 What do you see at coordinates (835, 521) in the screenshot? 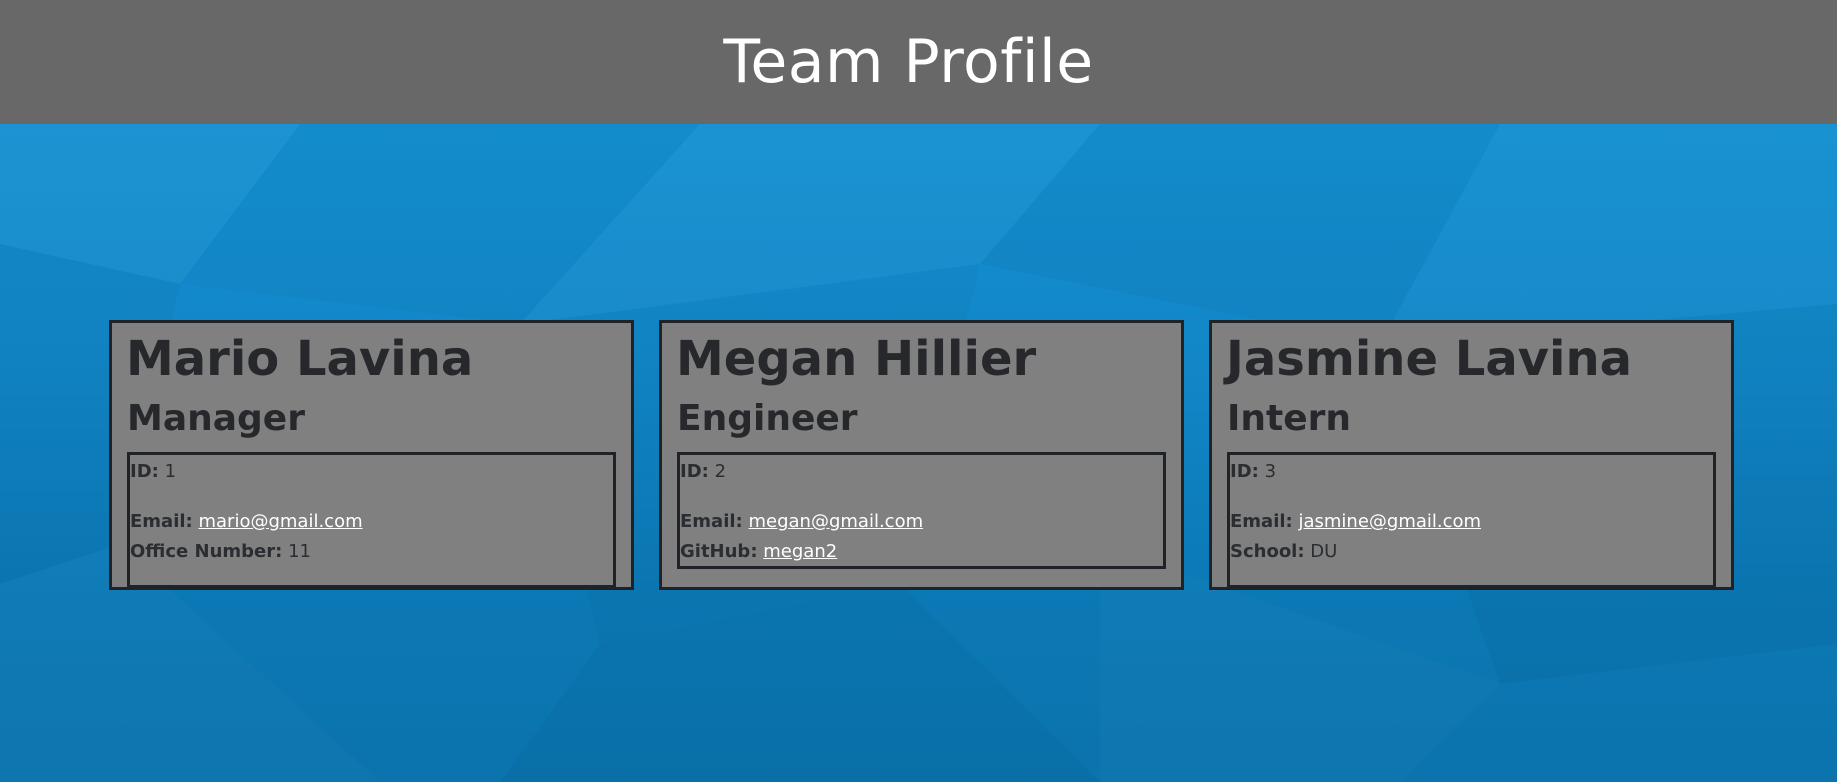
I see `email-link: megan@gmail.com` at bounding box center [835, 521].